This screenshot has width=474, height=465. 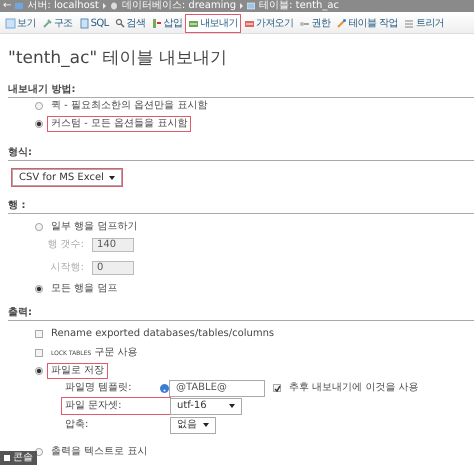 I want to click on option-label: 퀵 - 필요최소한의 옵션만을 표시함, so click(x=129, y=106).